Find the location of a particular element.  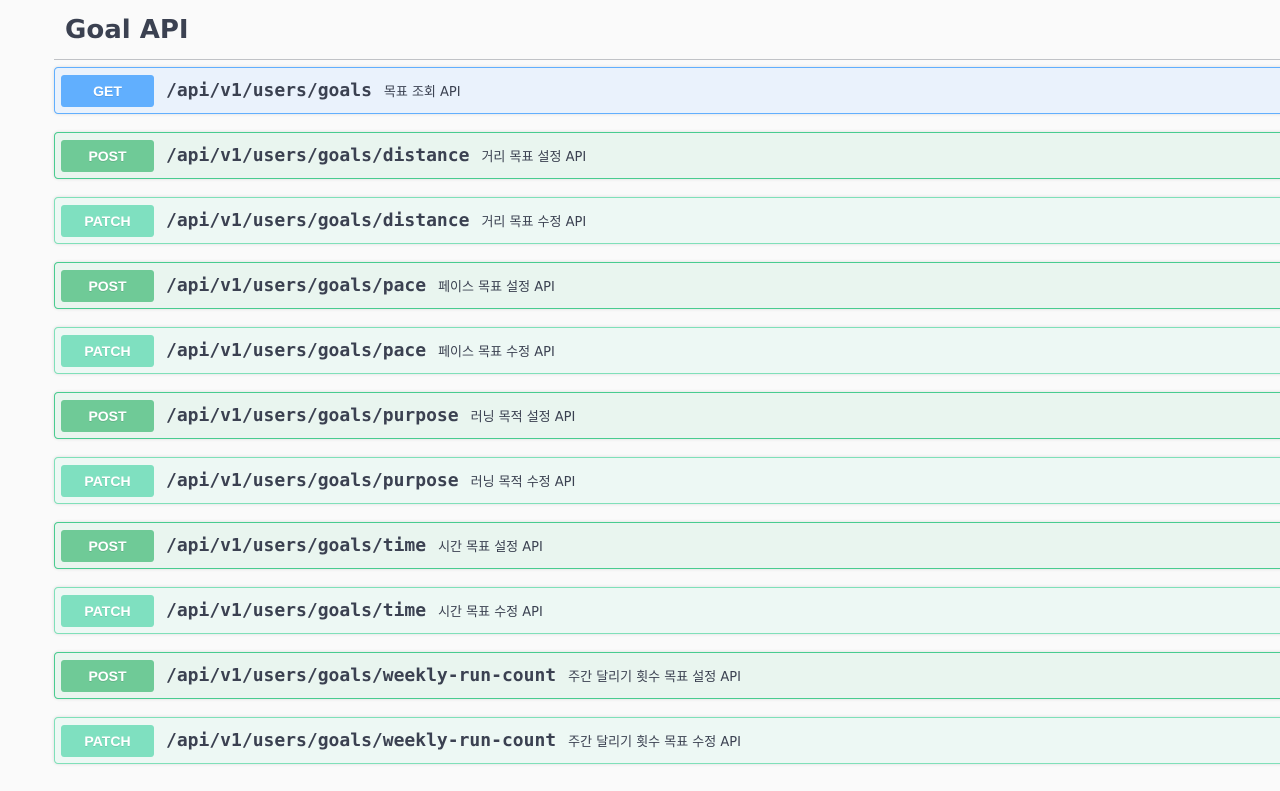

section-title-text: Goal API is located at coordinates (127, 29).